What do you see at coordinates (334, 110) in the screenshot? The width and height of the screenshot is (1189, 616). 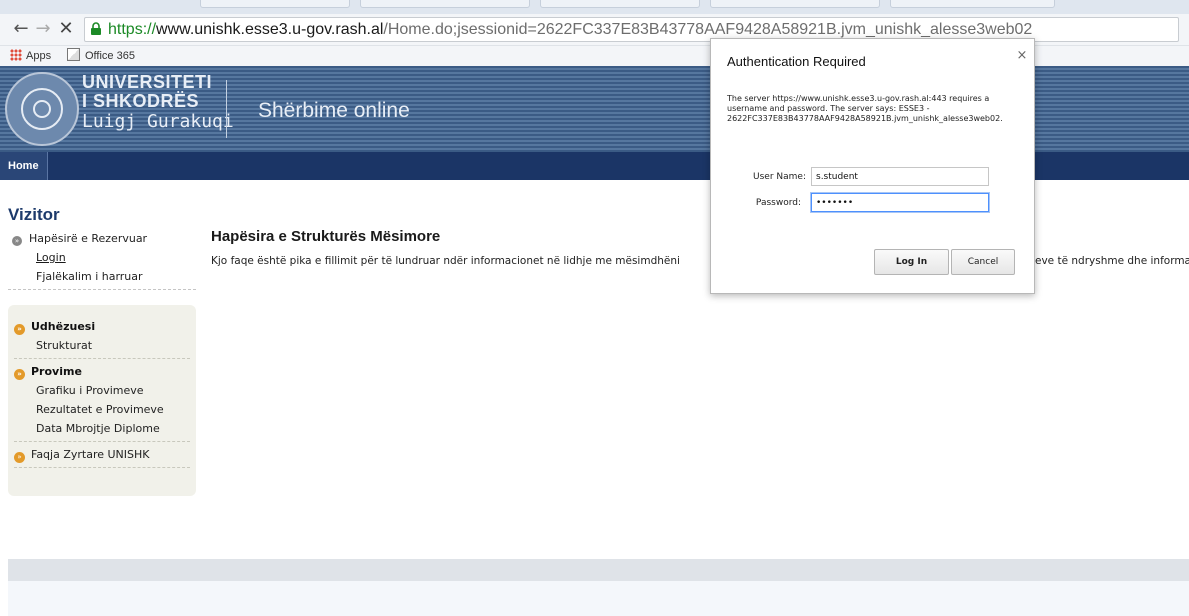 I see `service-title: Shërbime online` at bounding box center [334, 110].